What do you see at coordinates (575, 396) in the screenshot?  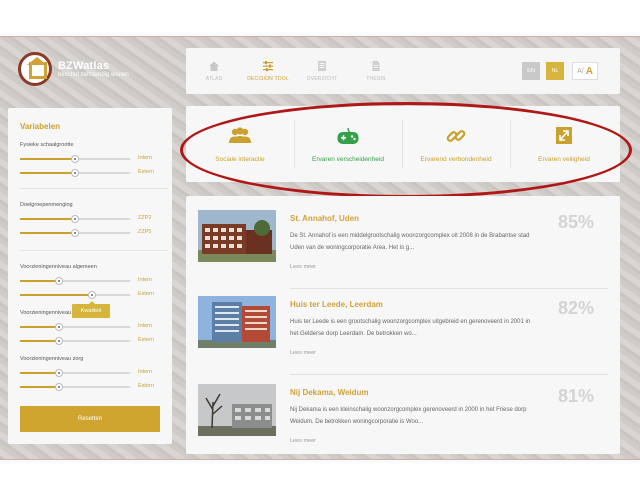 I see `result-score: 81%` at bounding box center [575, 396].